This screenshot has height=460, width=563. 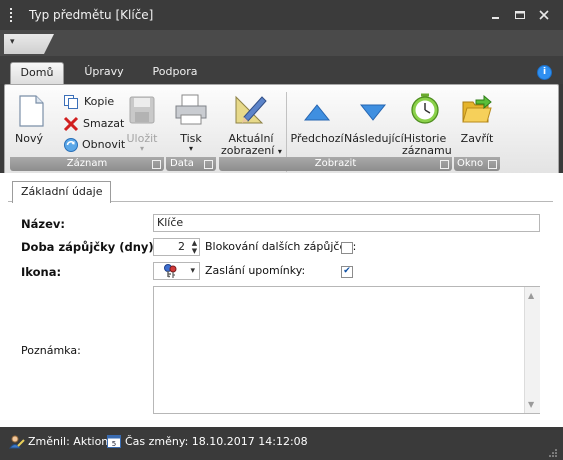 I want to click on user-edit-icon, so click(x=17, y=442).